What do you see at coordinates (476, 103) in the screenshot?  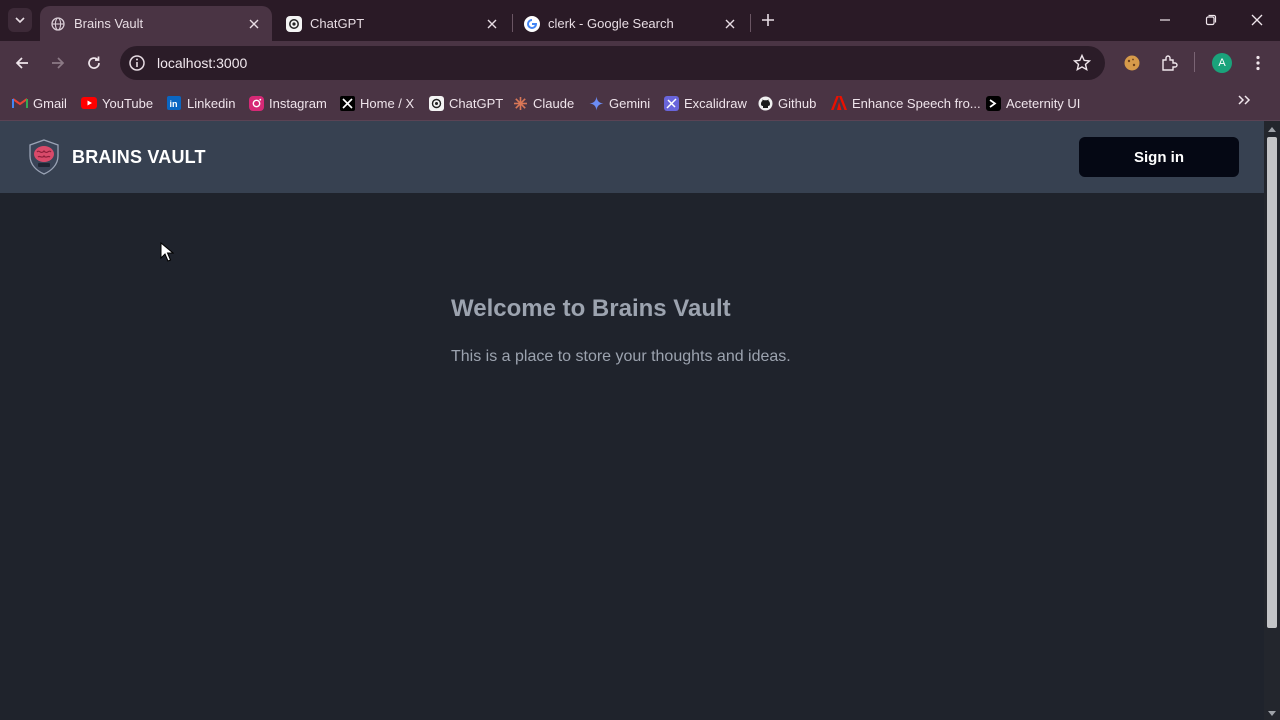 I see `bookmark-label: ChatGPT` at bounding box center [476, 103].